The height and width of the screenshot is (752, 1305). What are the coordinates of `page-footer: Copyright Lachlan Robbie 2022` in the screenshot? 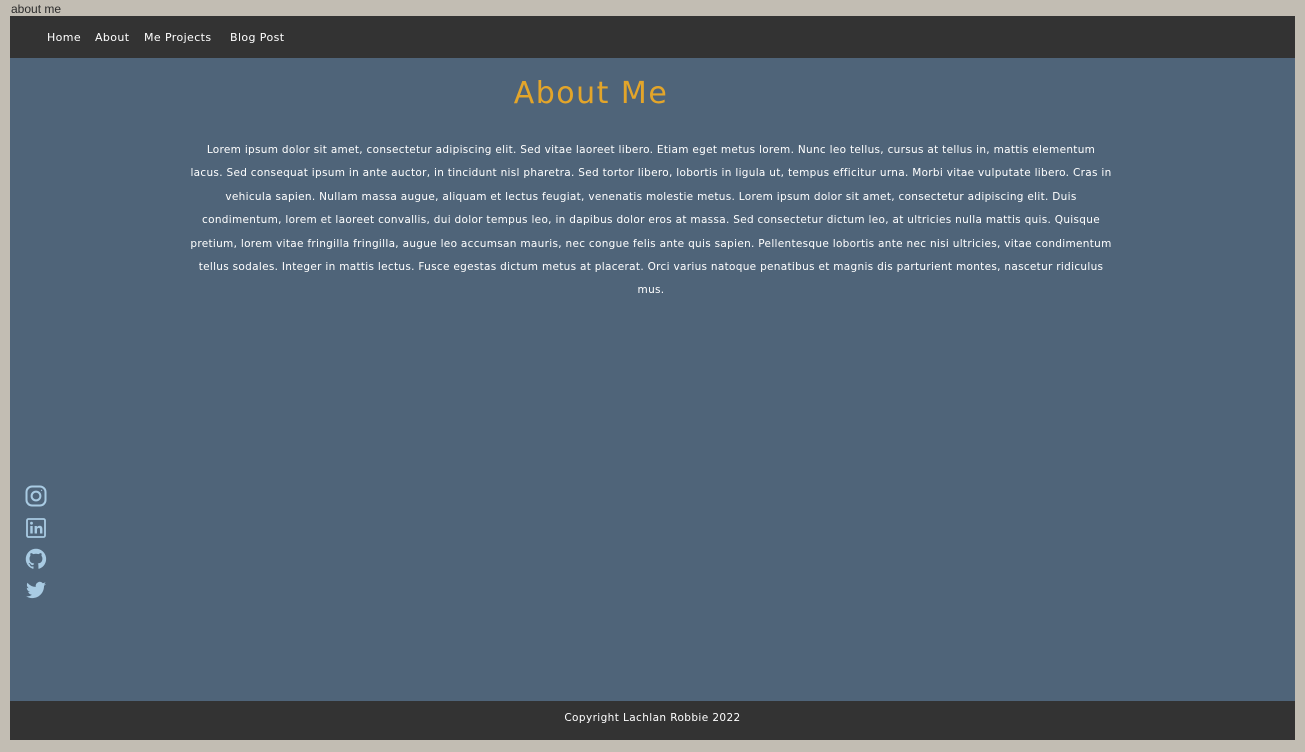 It's located at (652, 720).